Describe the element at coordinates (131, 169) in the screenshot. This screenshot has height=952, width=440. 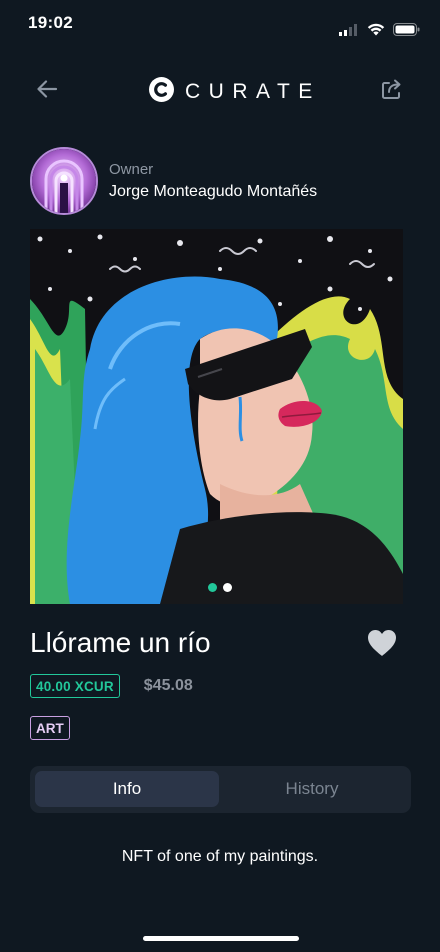
I see `owner-label: Owner` at that location.